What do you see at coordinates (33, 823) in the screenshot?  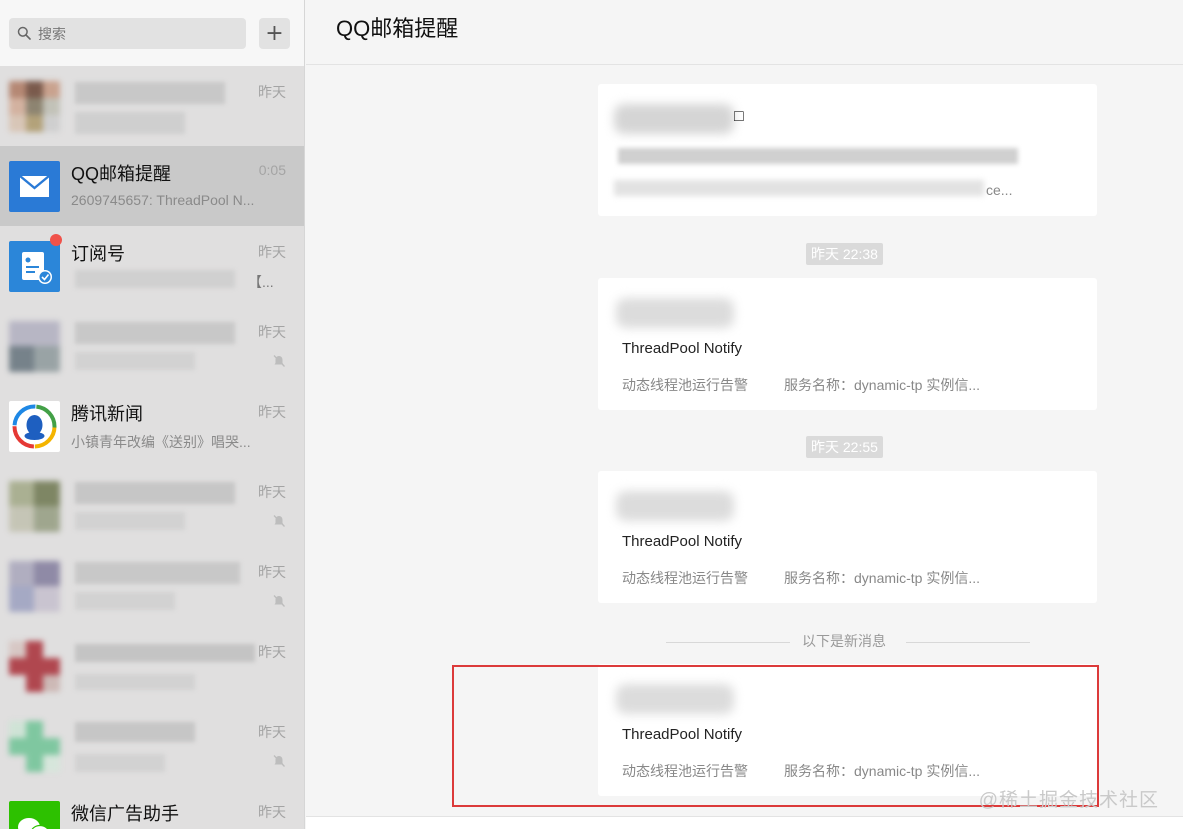 I see `wechat-icon` at bounding box center [33, 823].